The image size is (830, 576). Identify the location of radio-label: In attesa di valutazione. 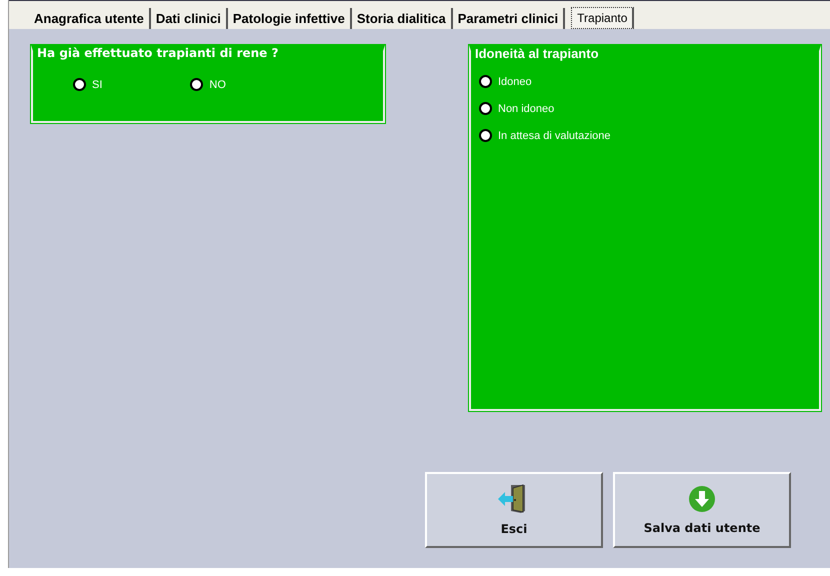
(554, 136).